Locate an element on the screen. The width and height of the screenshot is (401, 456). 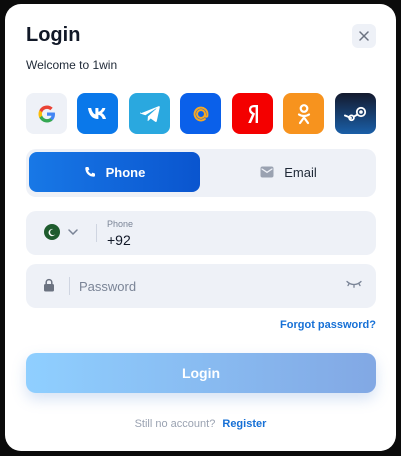
phone-input: +92 is located at coordinates (119, 240).